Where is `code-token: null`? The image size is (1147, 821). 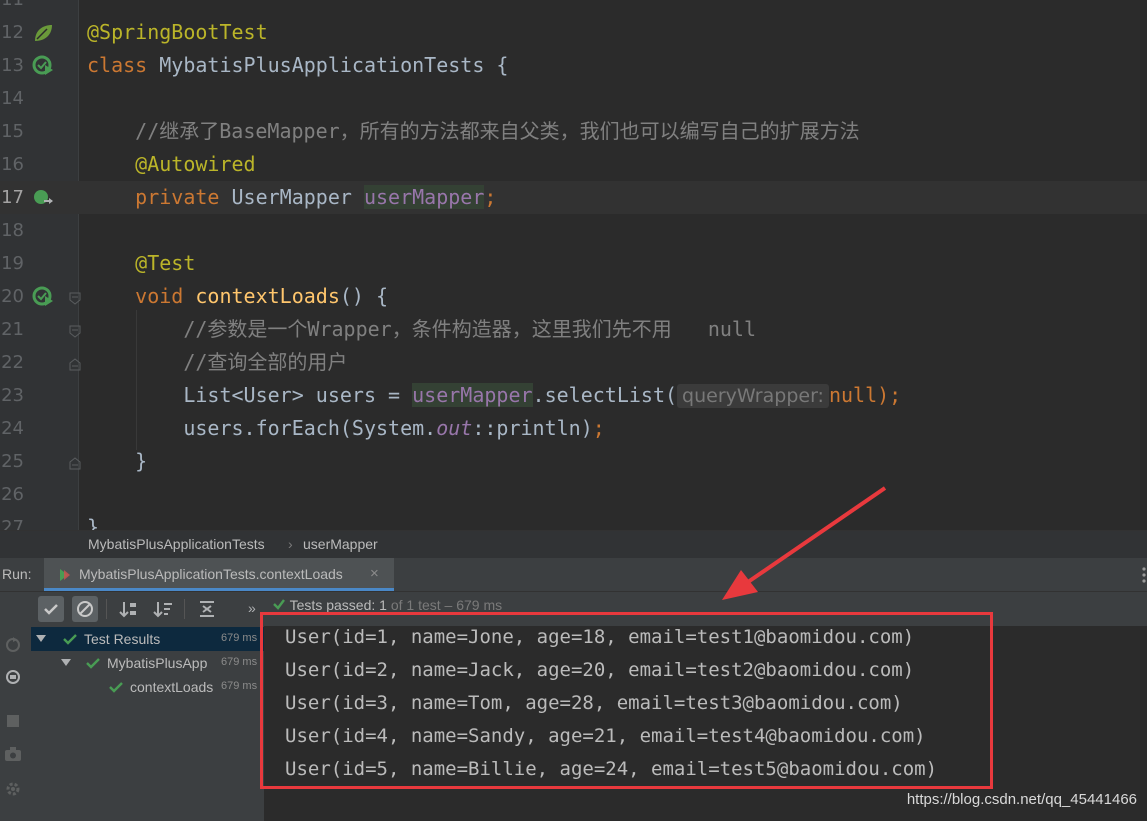 code-token: null is located at coordinates (853, 395).